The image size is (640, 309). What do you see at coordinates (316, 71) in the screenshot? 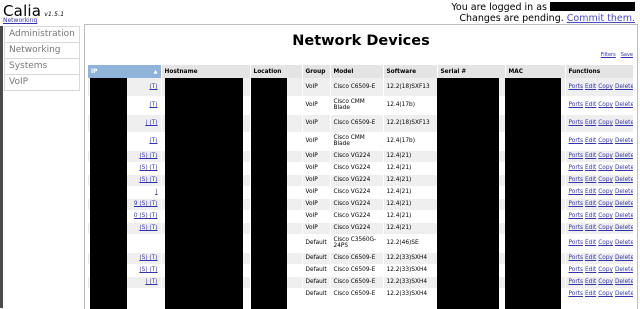
I see `column-header-group: Group` at bounding box center [316, 71].